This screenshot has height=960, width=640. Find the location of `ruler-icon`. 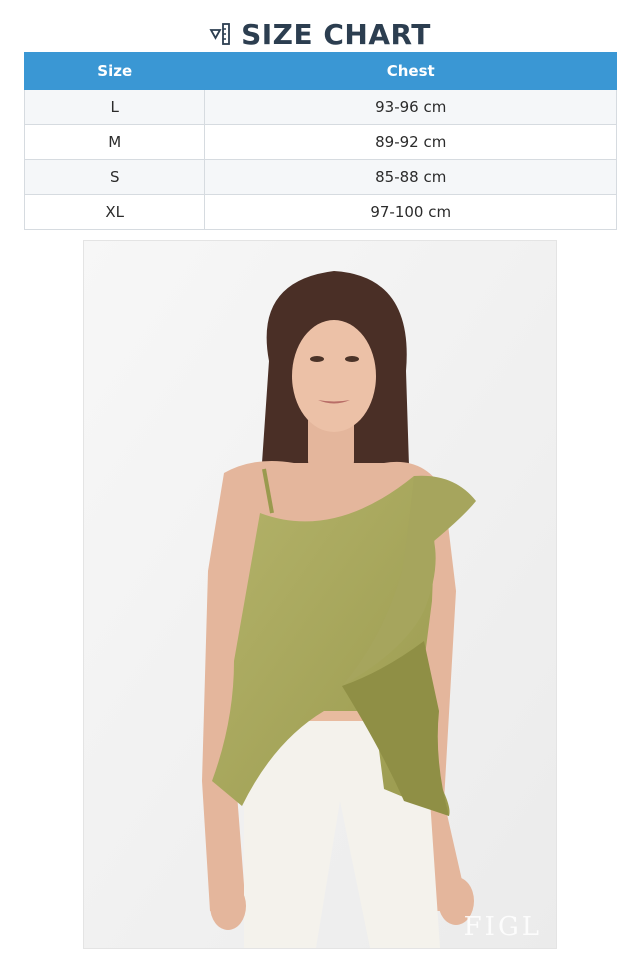

ruler-icon is located at coordinates (221, 34).